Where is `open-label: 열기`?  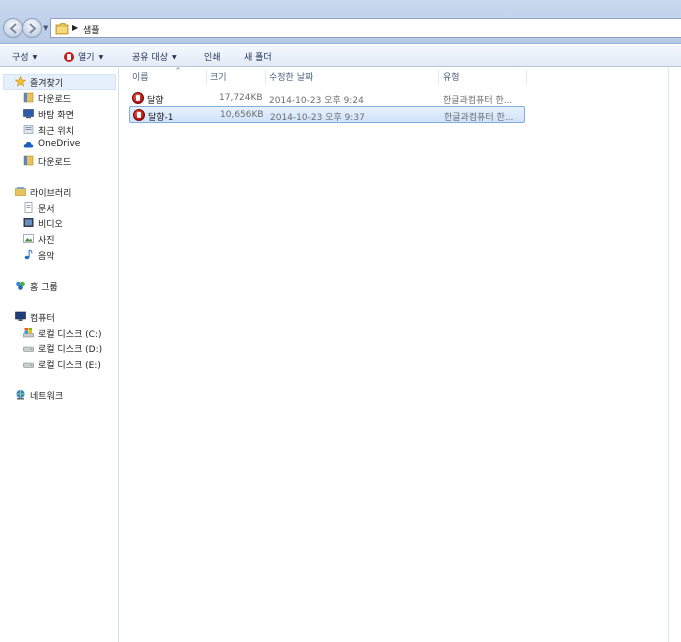 open-label: 열기 is located at coordinates (86, 58).